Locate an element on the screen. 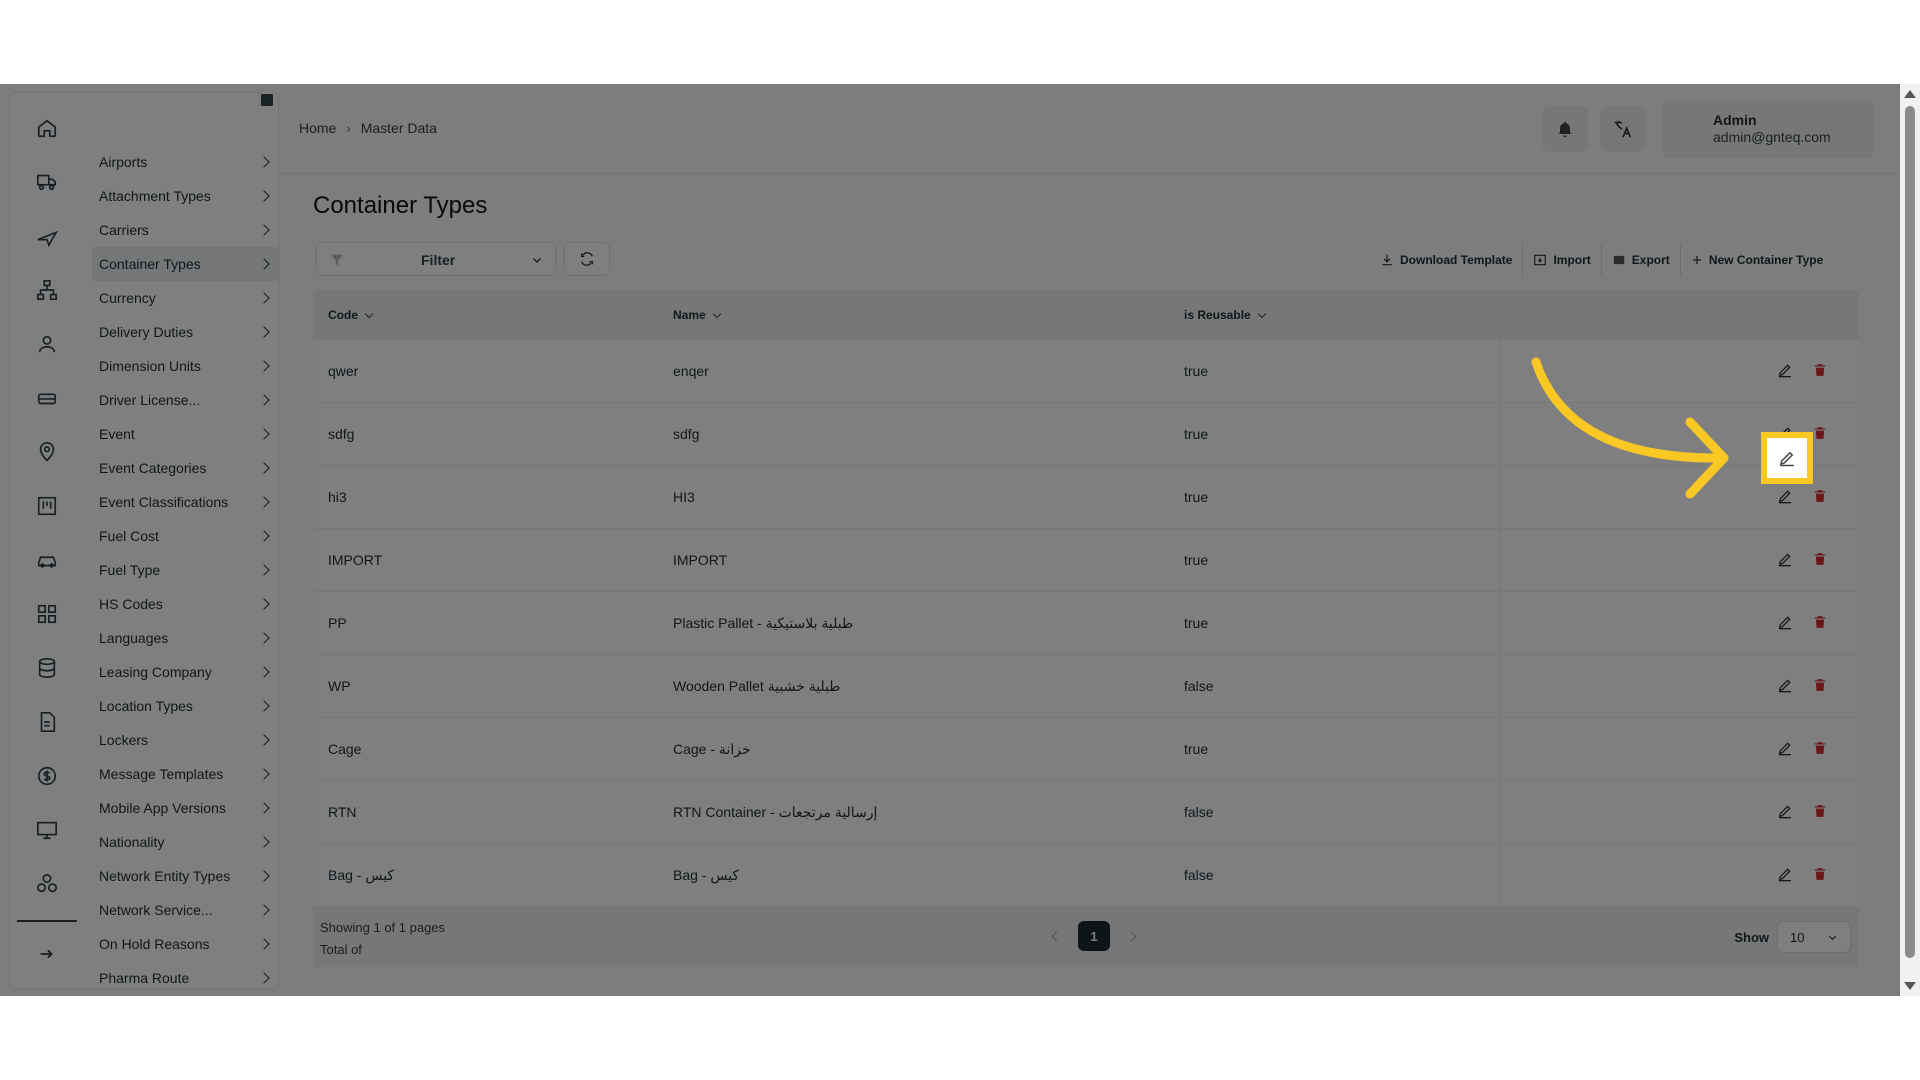 The height and width of the screenshot is (1080, 1920). cell-name: HI3 is located at coordinates (684, 497).